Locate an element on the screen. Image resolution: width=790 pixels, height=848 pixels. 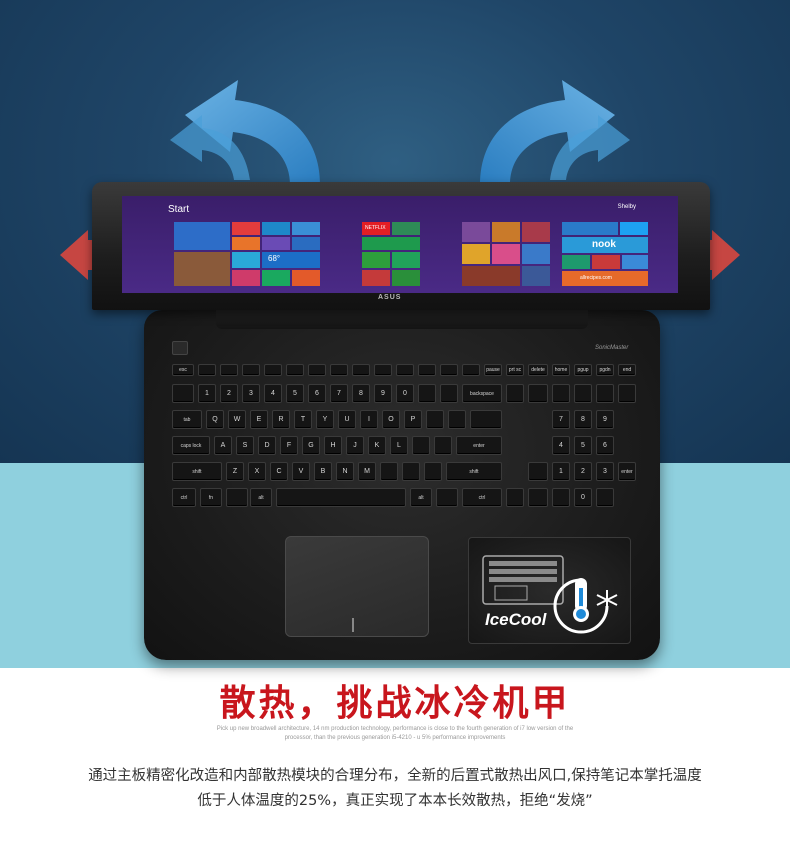
power-button is located at coordinates (180, 348).